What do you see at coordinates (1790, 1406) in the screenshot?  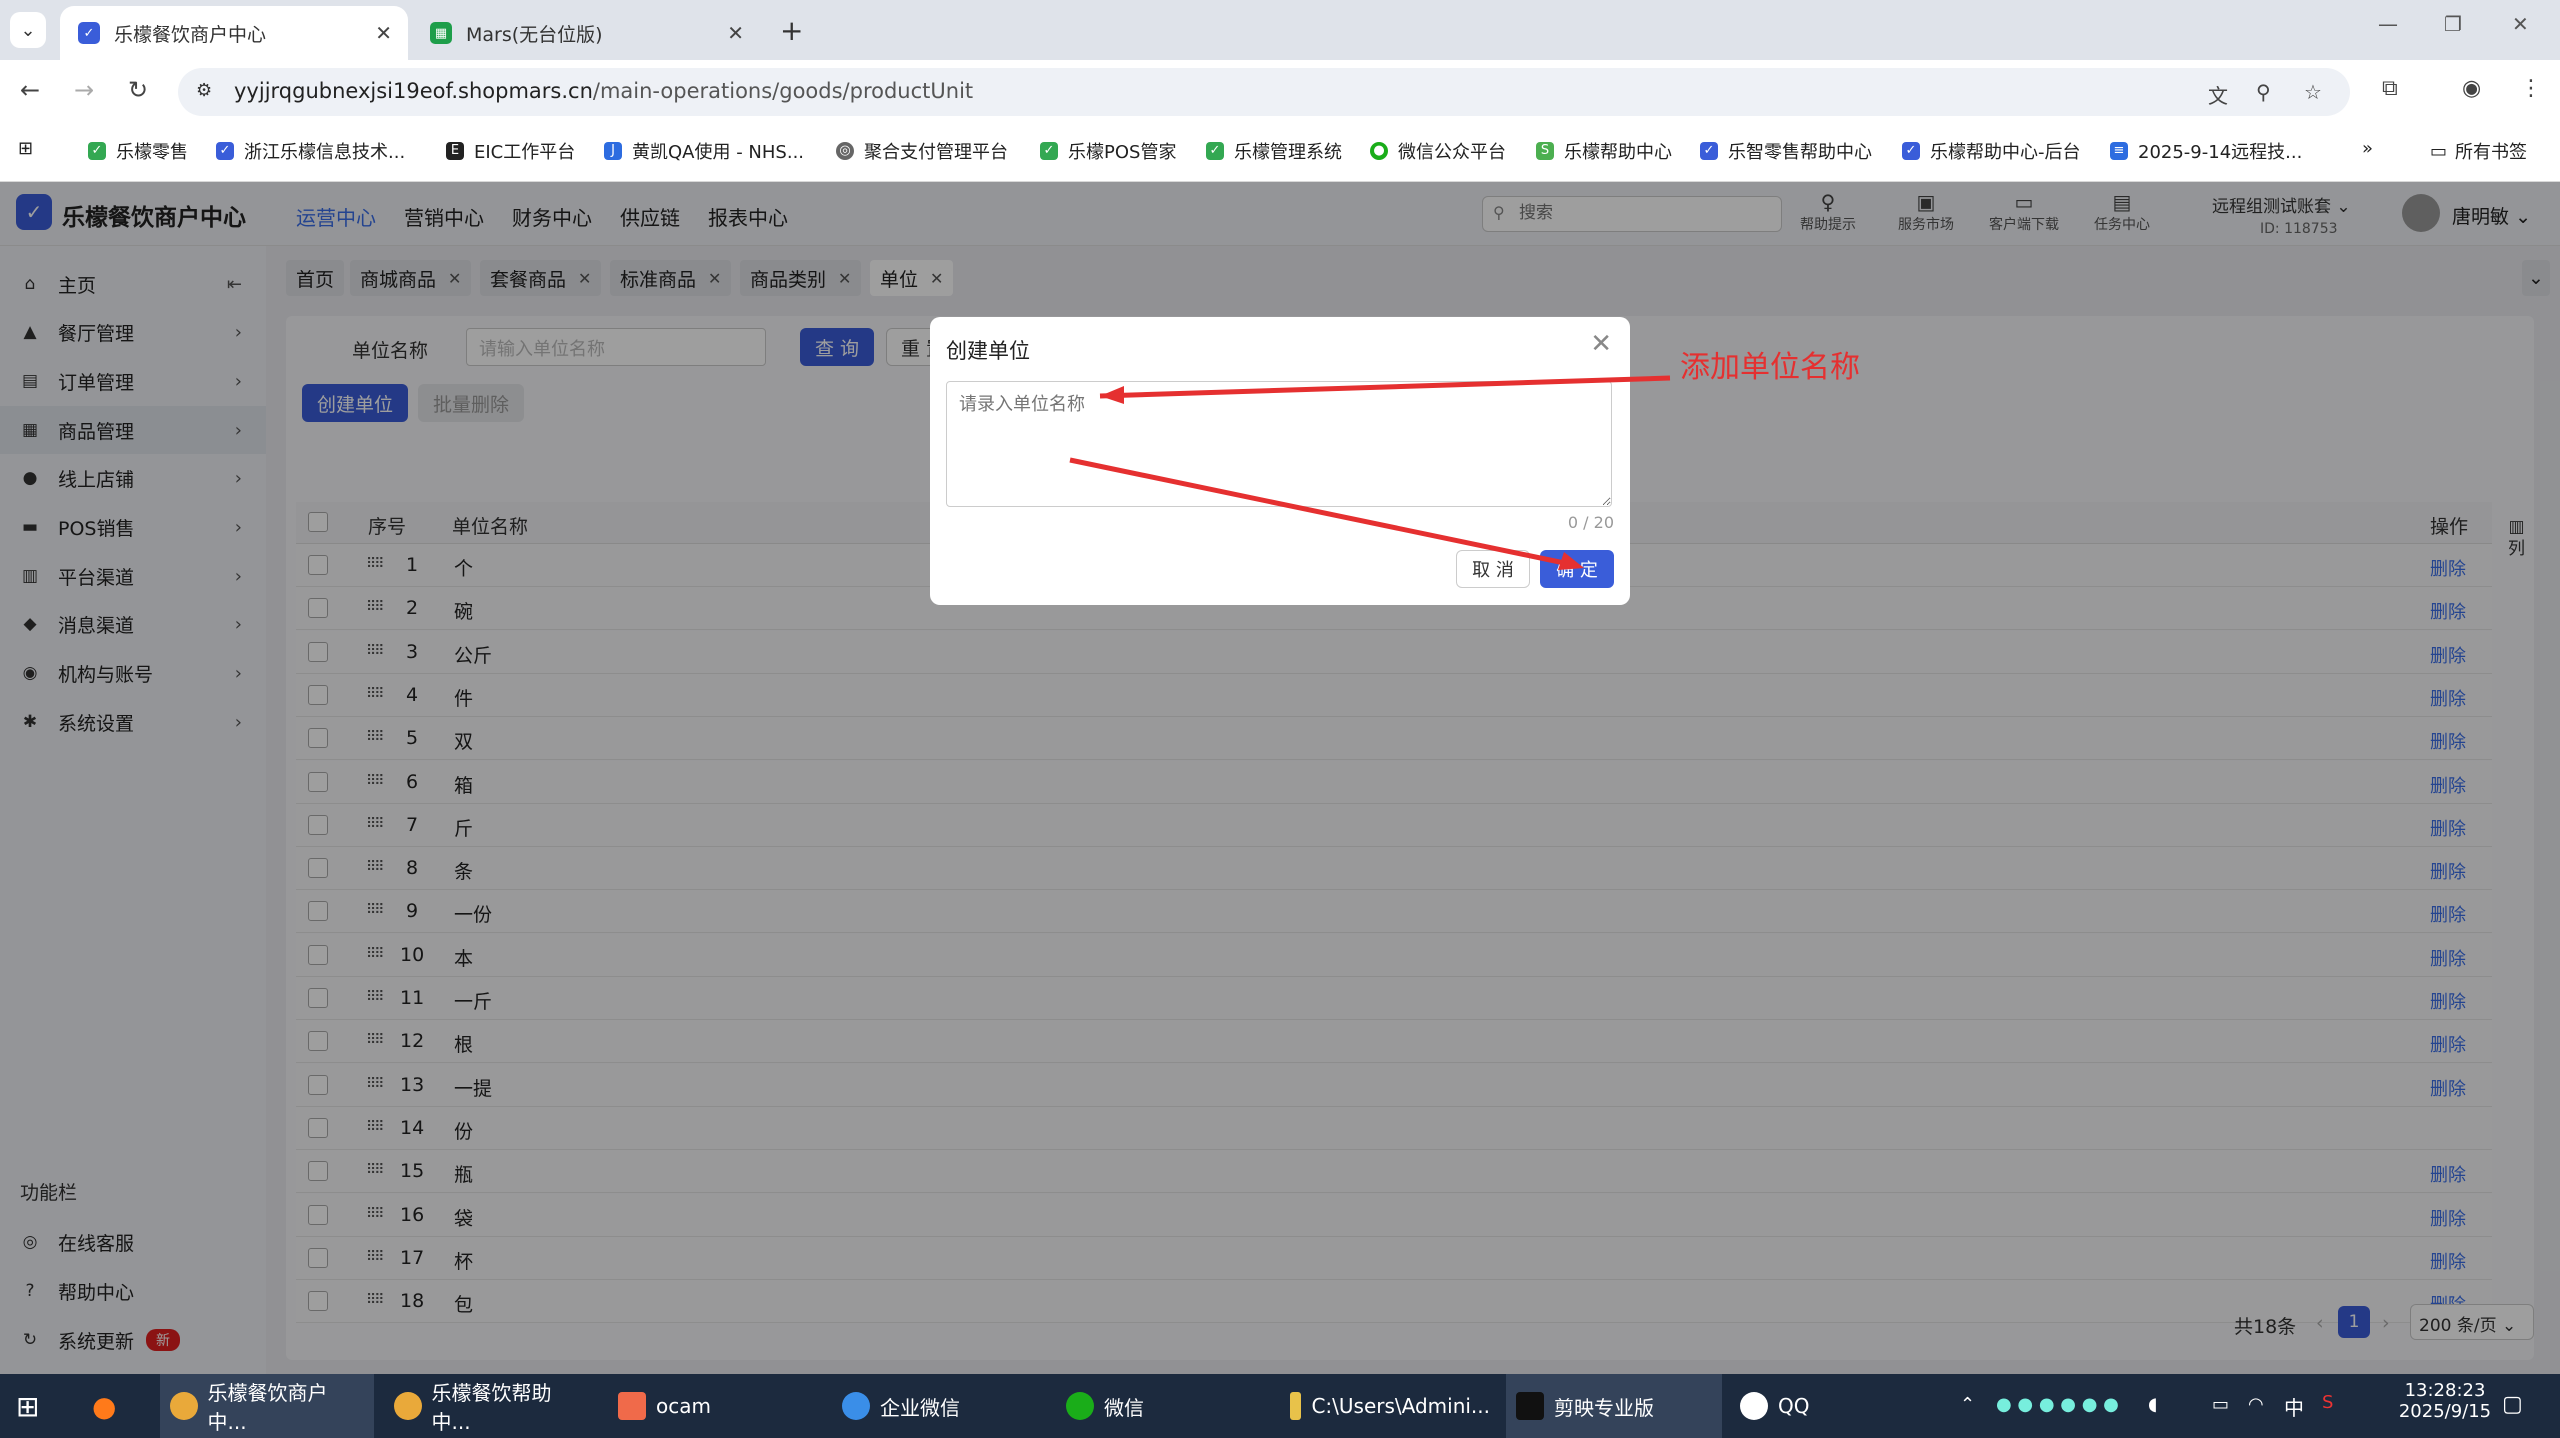 I see `taskbar-app: QQ` at bounding box center [1790, 1406].